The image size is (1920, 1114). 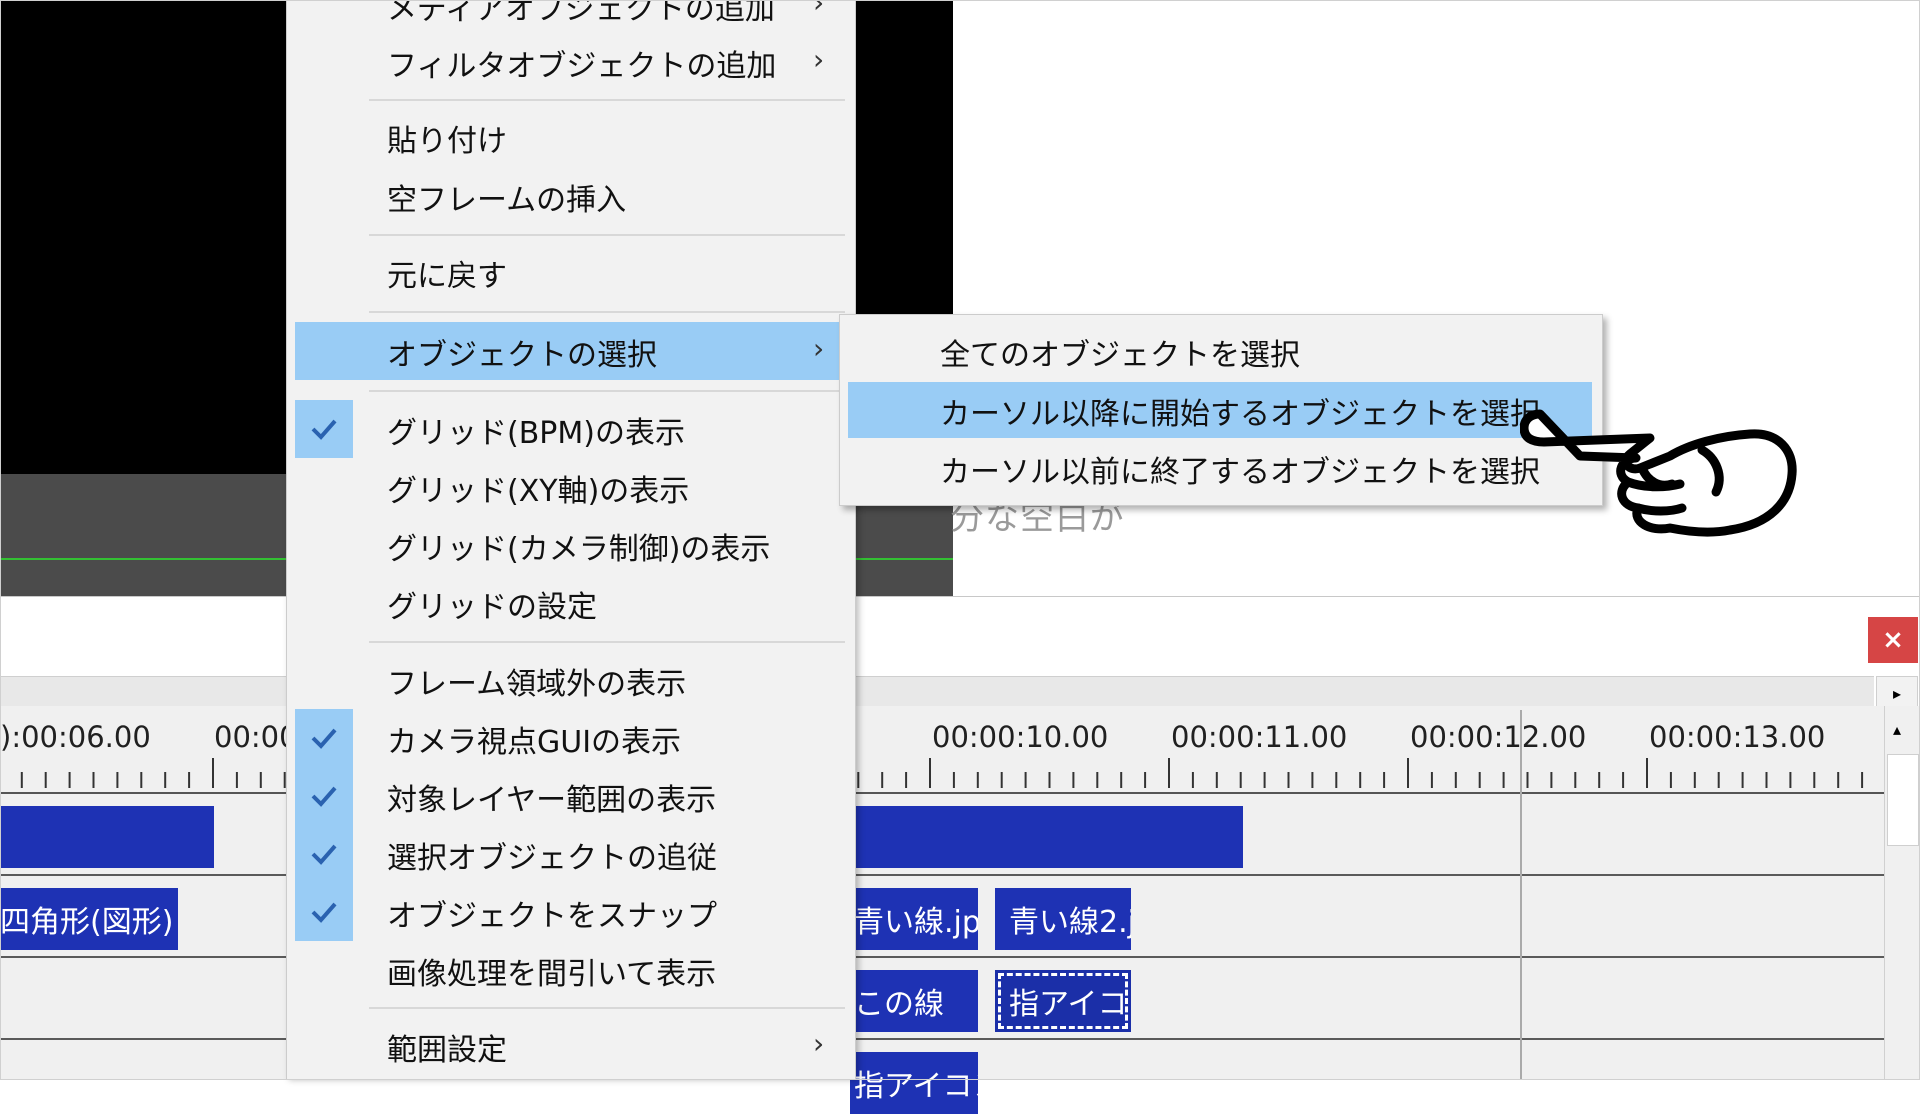 I want to click on menu-item-thin-image-processing: 画像処理を間引いて表示, so click(x=571, y=970).